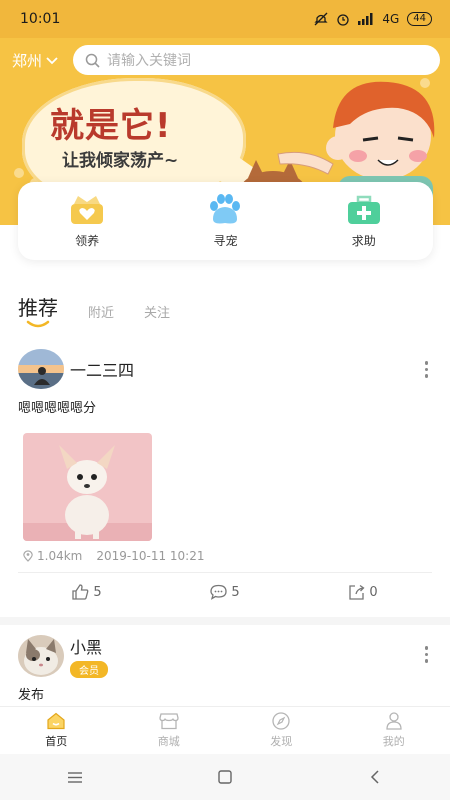  I want to click on adopt-label: 领养, so click(87, 240).